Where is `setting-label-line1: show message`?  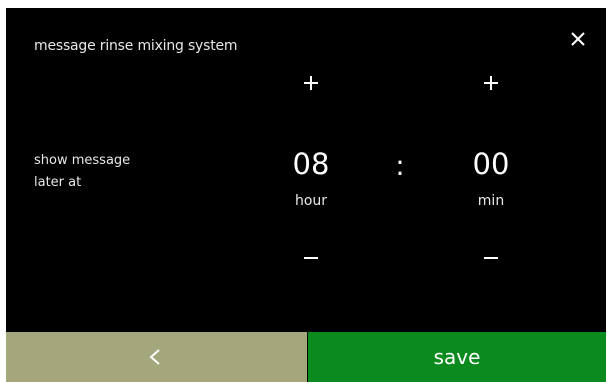 setting-label-line1: show message is located at coordinates (82, 160).